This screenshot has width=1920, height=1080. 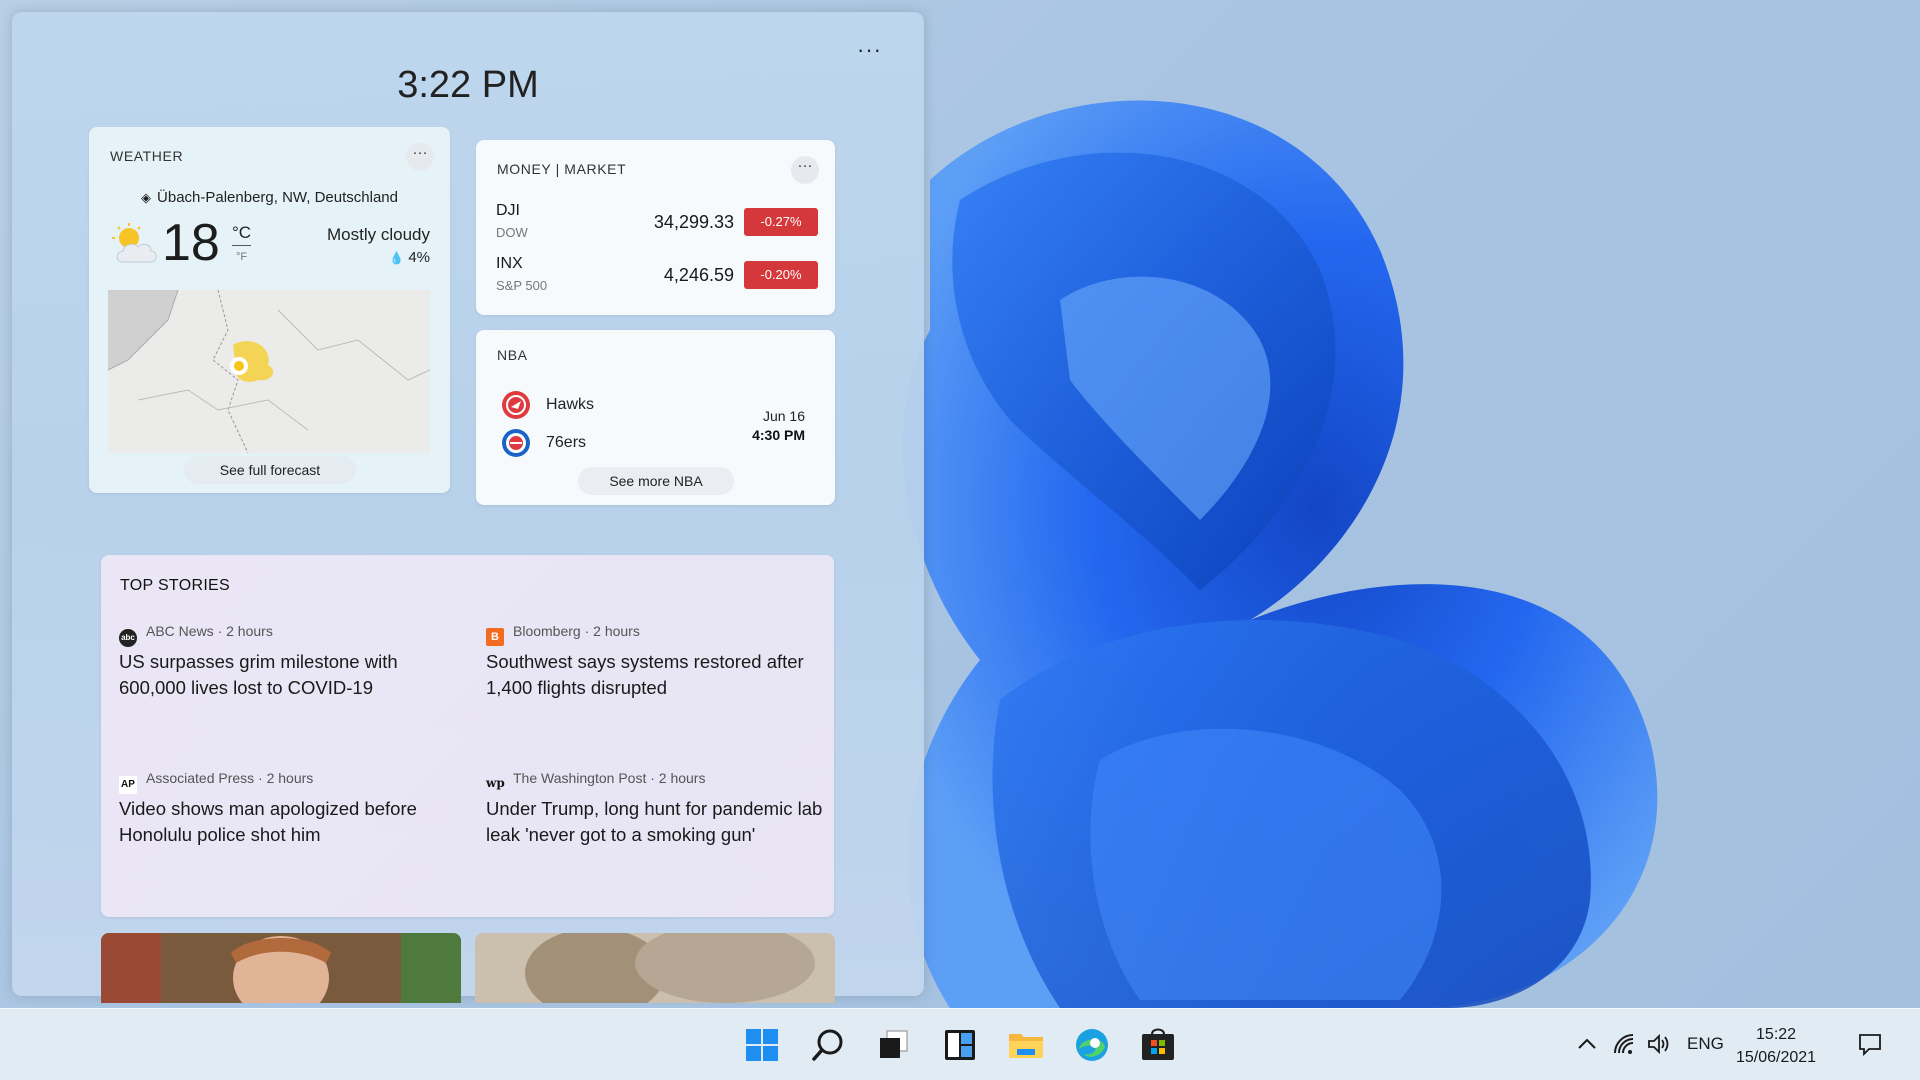 I want to click on game-date: Jun 16, so click(x=783, y=416).